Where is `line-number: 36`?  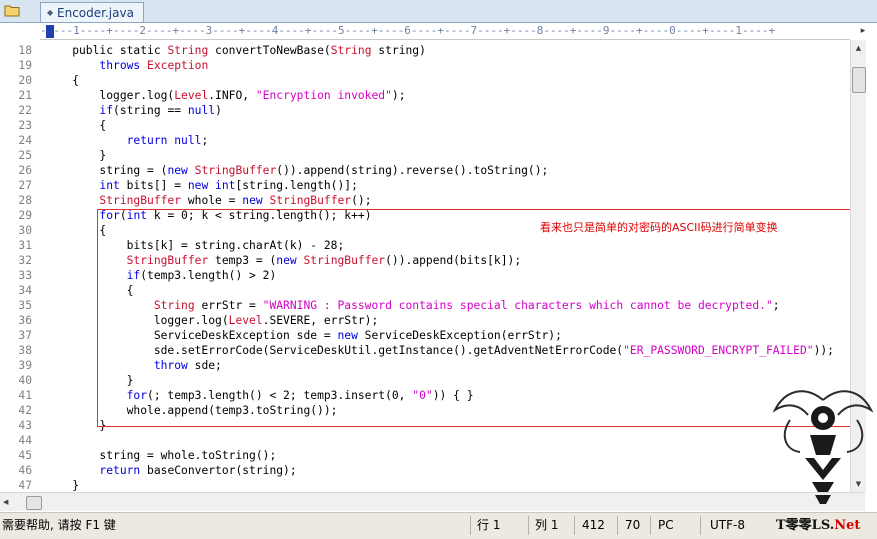
line-number: 36 is located at coordinates (25, 320).